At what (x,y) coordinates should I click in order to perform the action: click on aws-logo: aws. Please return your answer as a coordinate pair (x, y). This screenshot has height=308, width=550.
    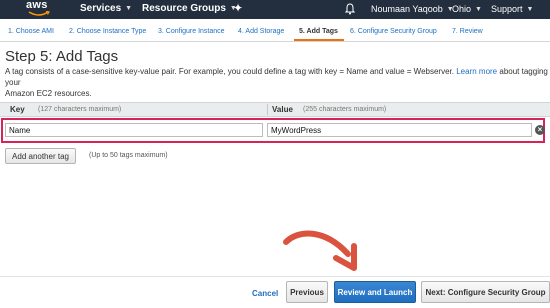
    Looking at the image, I should click on (39, 9).